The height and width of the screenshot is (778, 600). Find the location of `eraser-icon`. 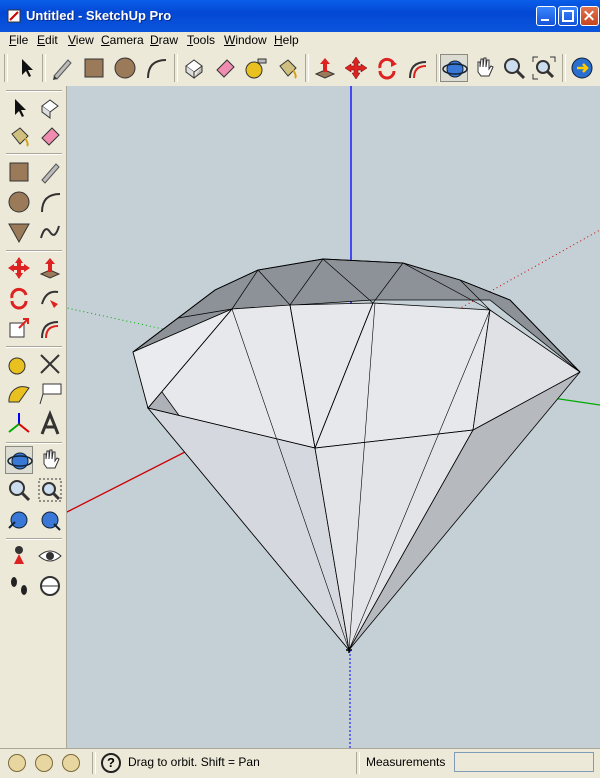

eraser-icon is located at coordinates (225, 68).